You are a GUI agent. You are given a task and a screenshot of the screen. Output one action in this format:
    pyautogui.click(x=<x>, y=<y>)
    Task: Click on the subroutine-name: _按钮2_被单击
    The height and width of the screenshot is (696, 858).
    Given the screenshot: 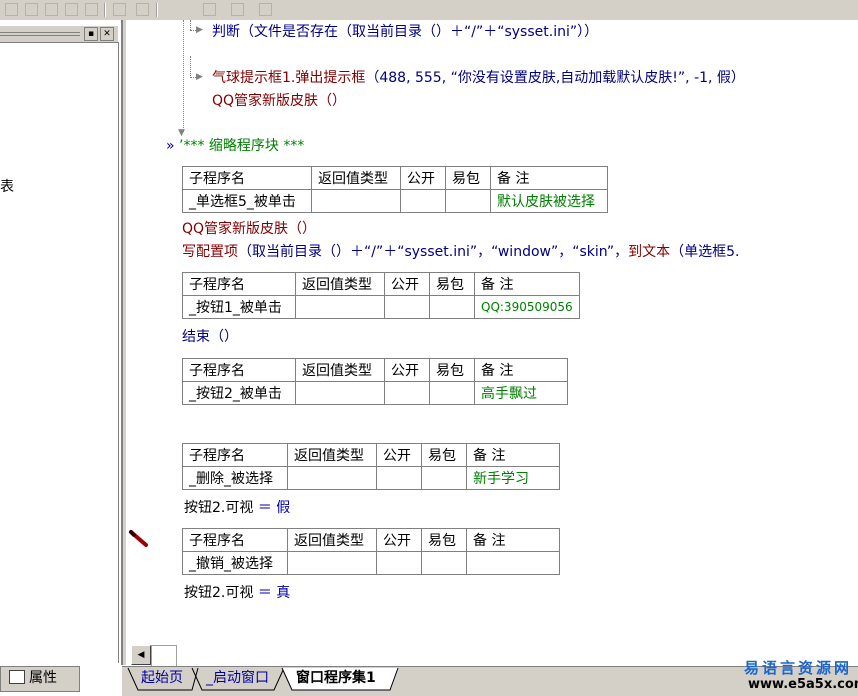 What is the action you would take?
    pyautogui.click(x=239, y=393)
    